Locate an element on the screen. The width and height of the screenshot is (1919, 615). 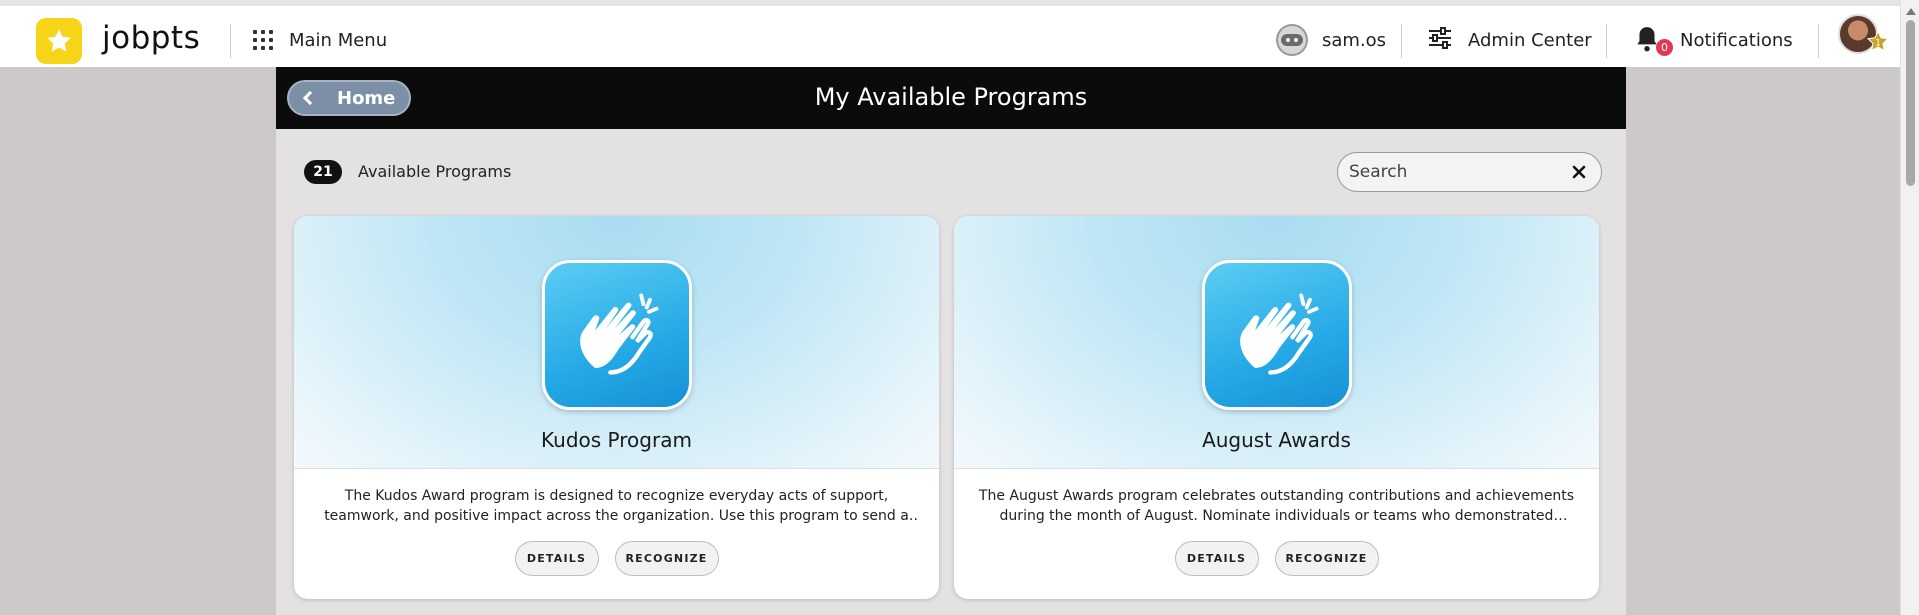
program-title: Kudos Program is located at coordinates (616, 440).